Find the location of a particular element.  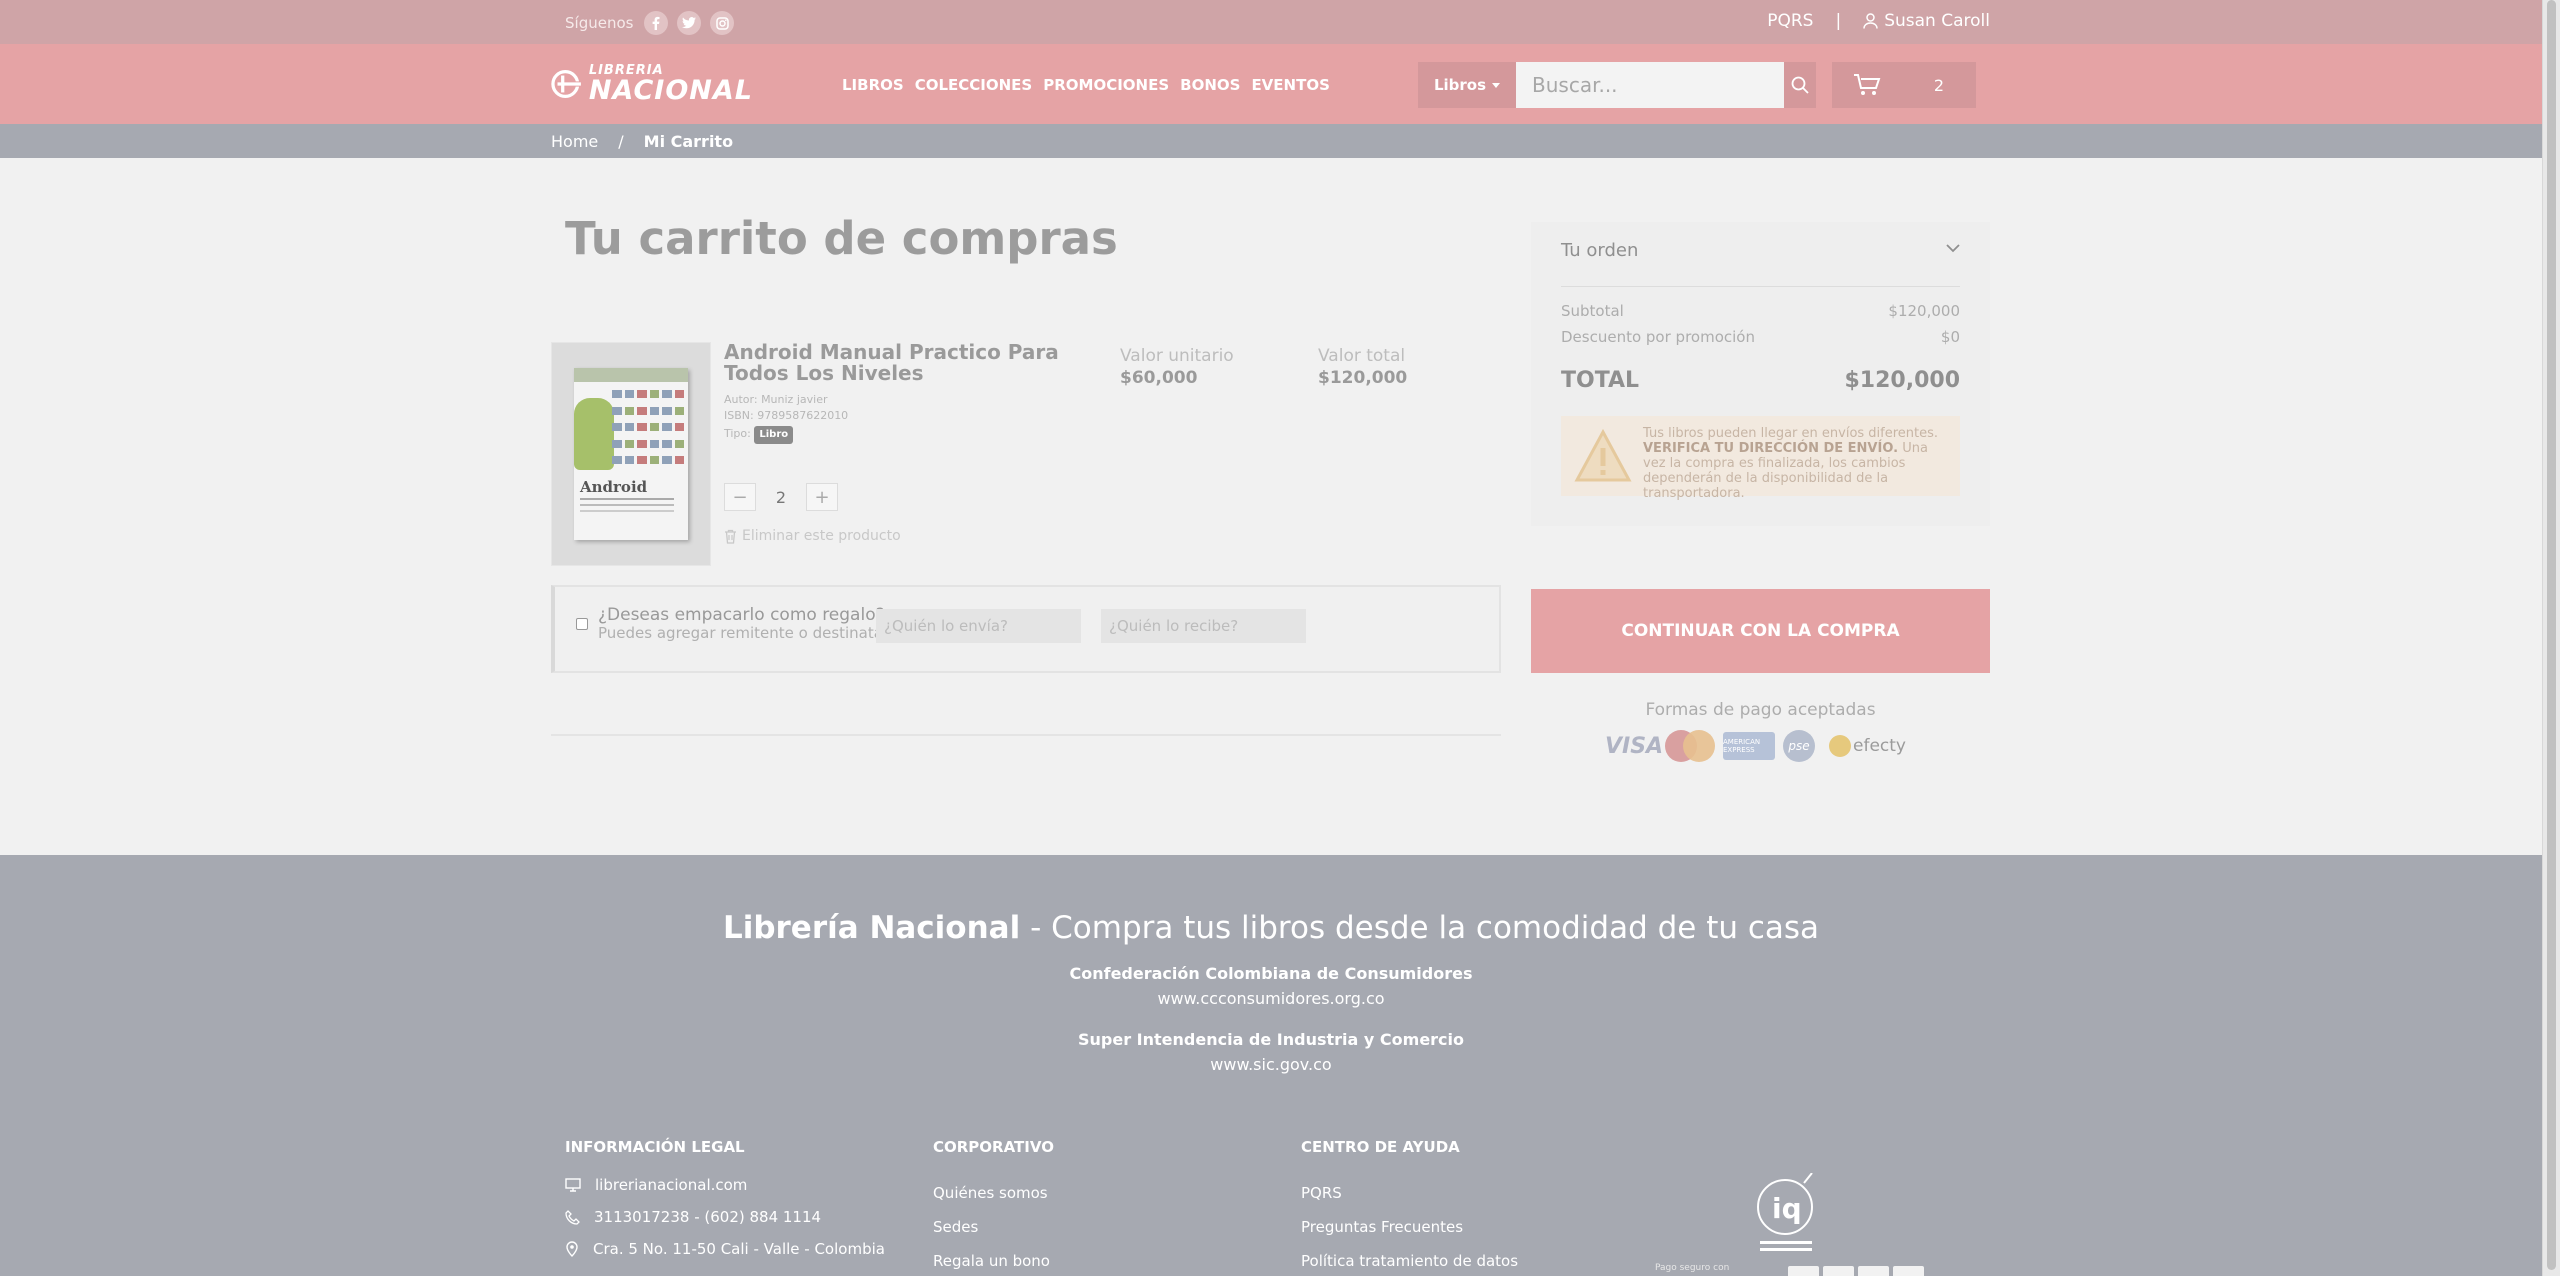

search-category-label: Libros is located at coordinates (1460, 85).